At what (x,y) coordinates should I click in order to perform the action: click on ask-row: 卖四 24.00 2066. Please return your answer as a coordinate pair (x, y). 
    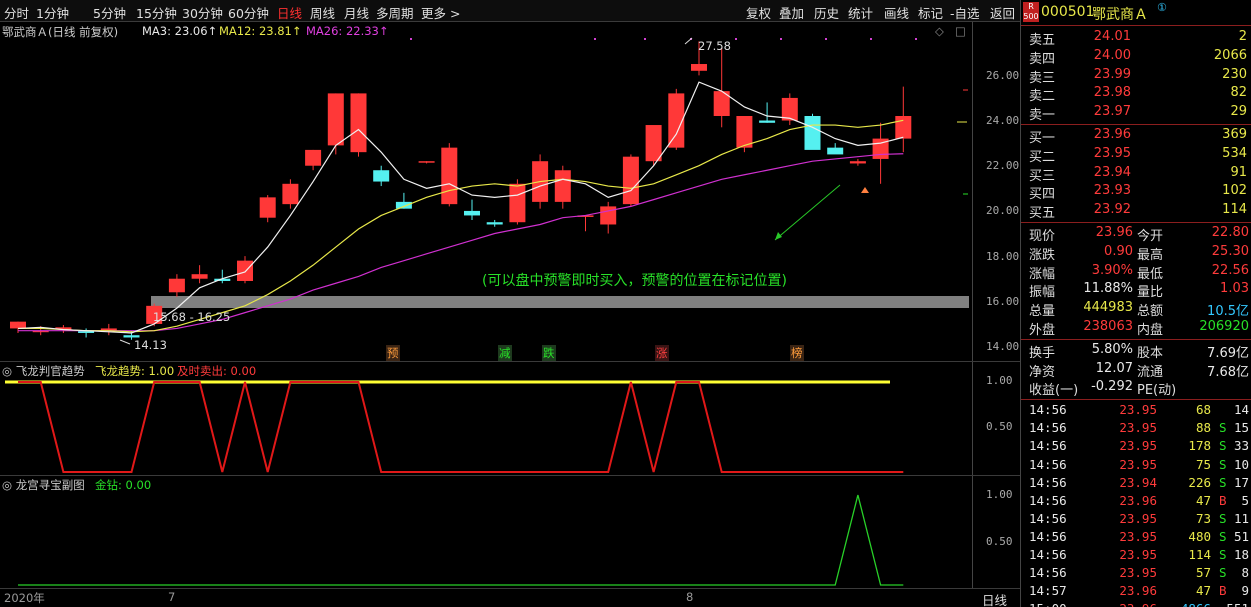
    Looking at the image, I should click on (1136, 57).